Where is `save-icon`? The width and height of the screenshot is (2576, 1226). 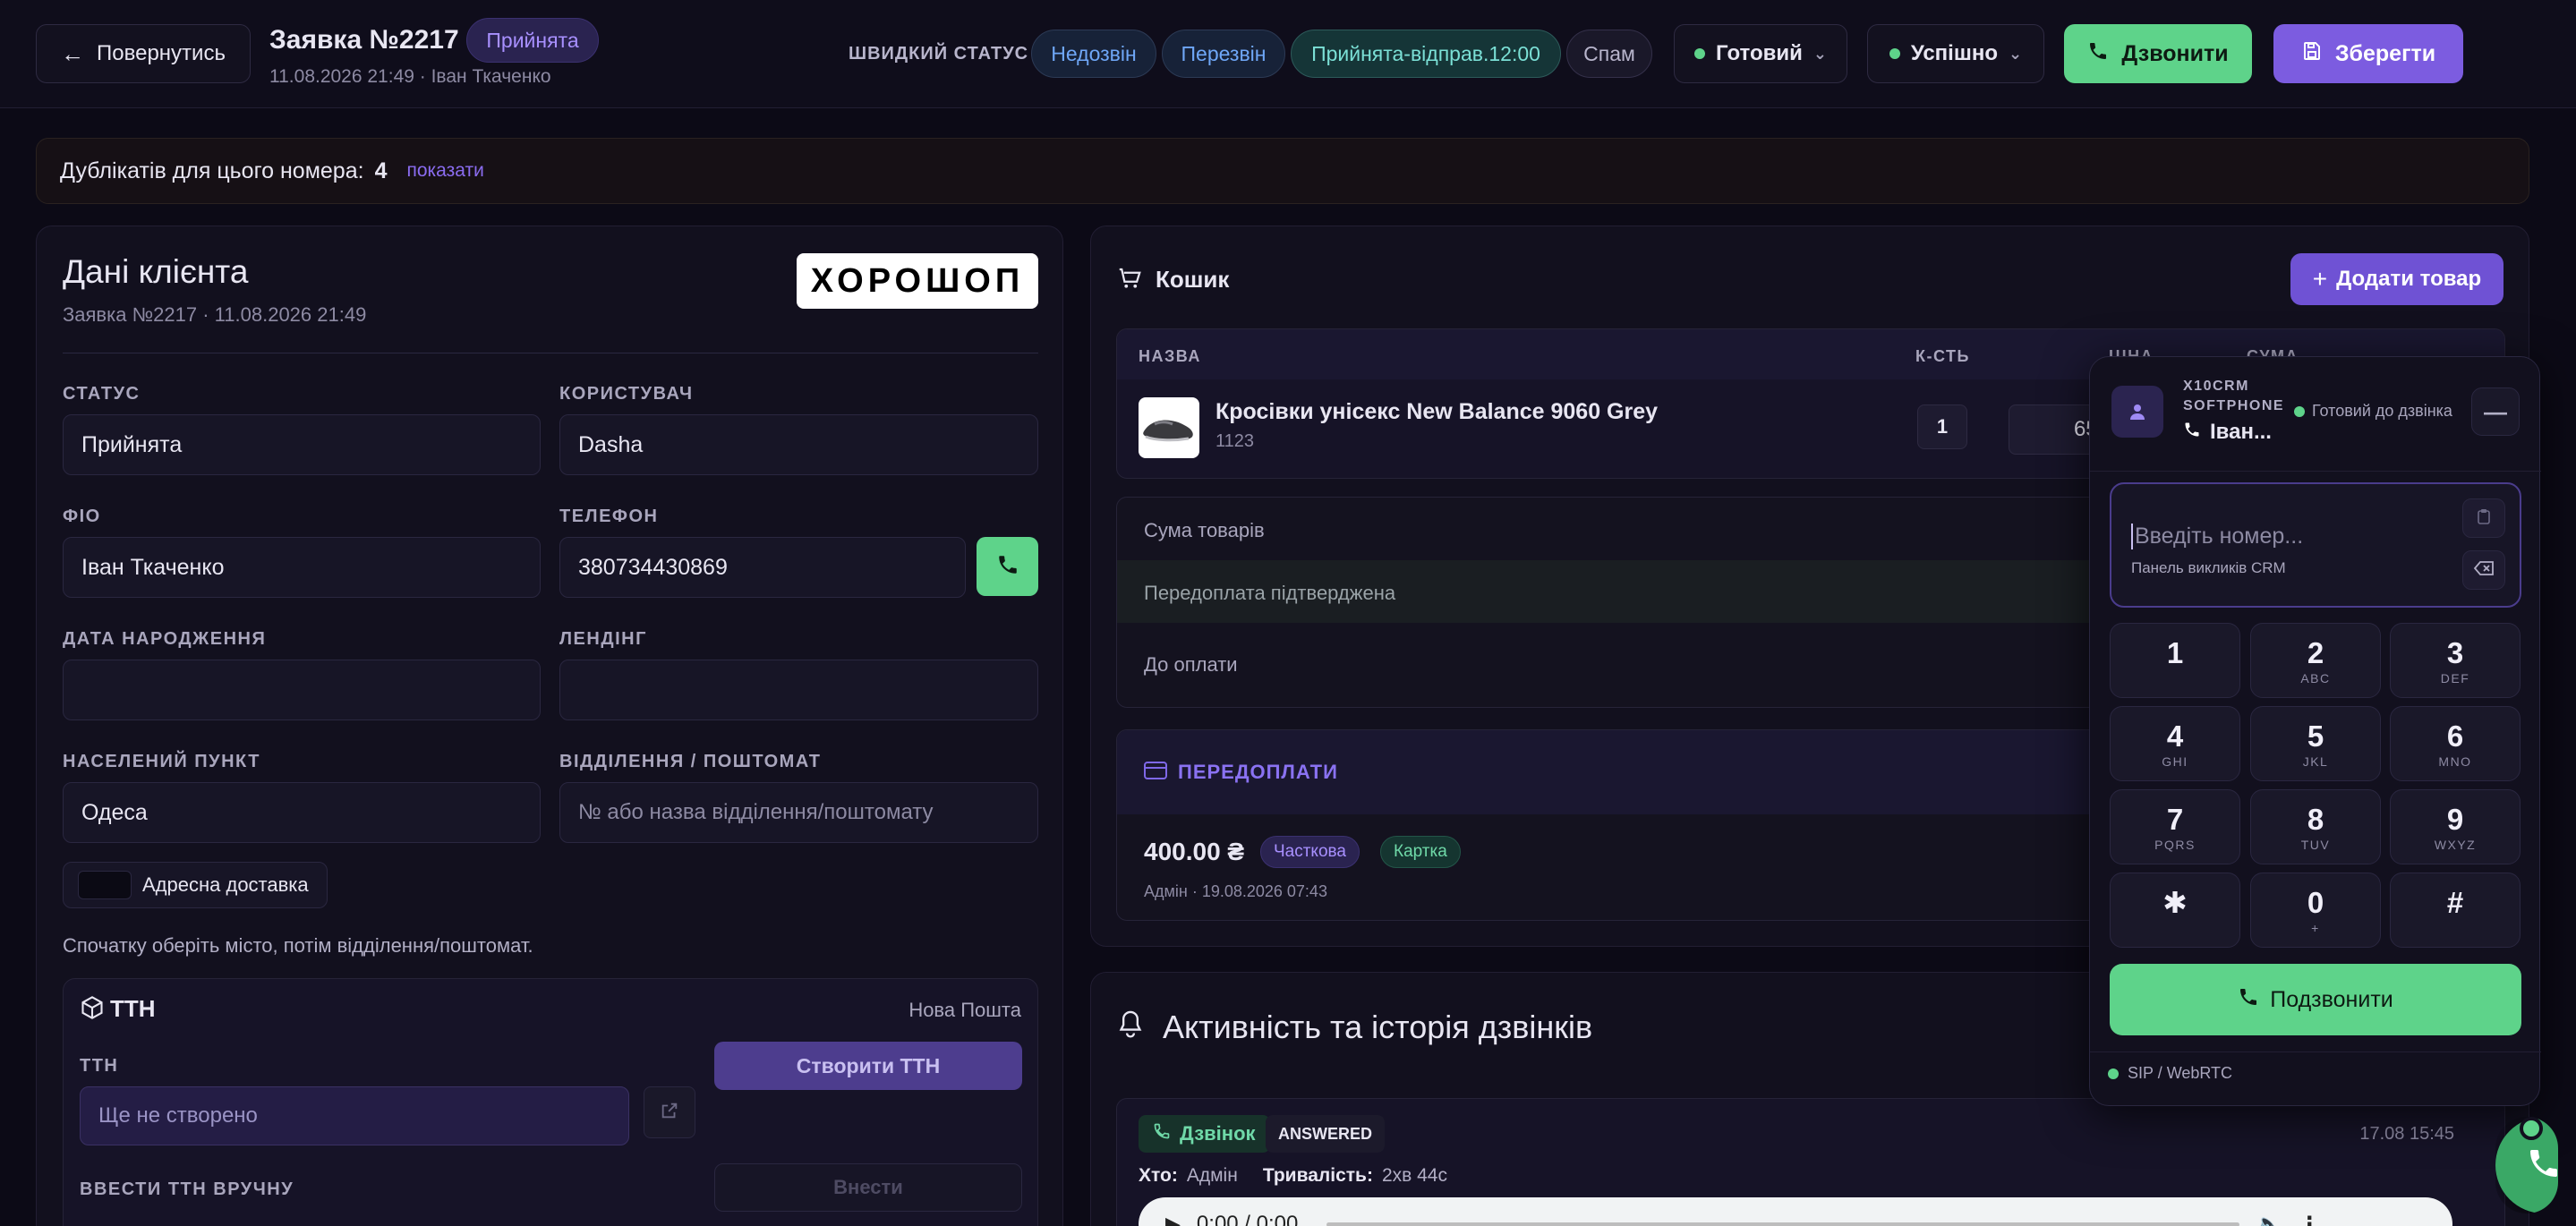
save-icon is located at coordinates (2312, 54).